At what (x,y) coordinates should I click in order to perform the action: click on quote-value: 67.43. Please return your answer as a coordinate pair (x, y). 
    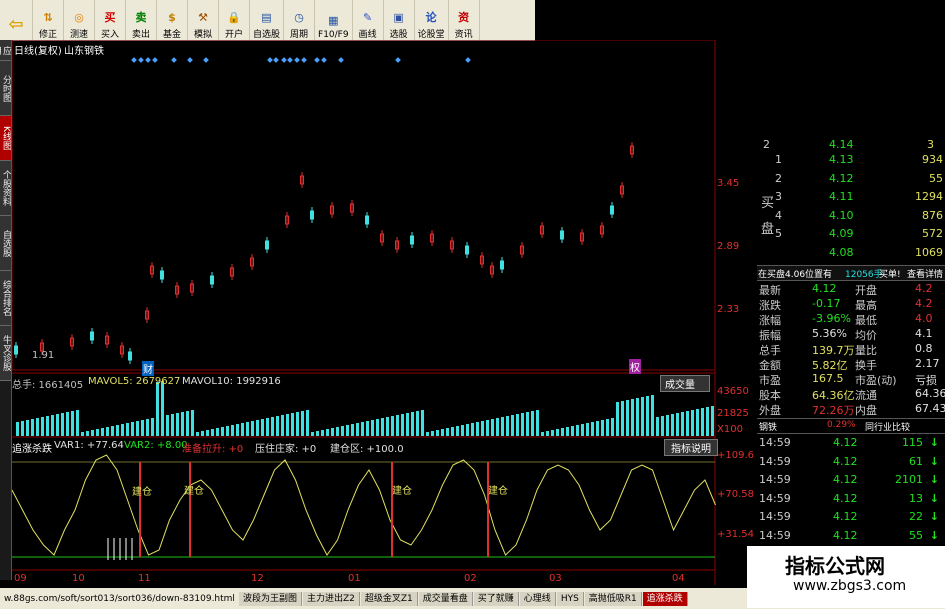
    Looking at the image, I should click on (930, 408).